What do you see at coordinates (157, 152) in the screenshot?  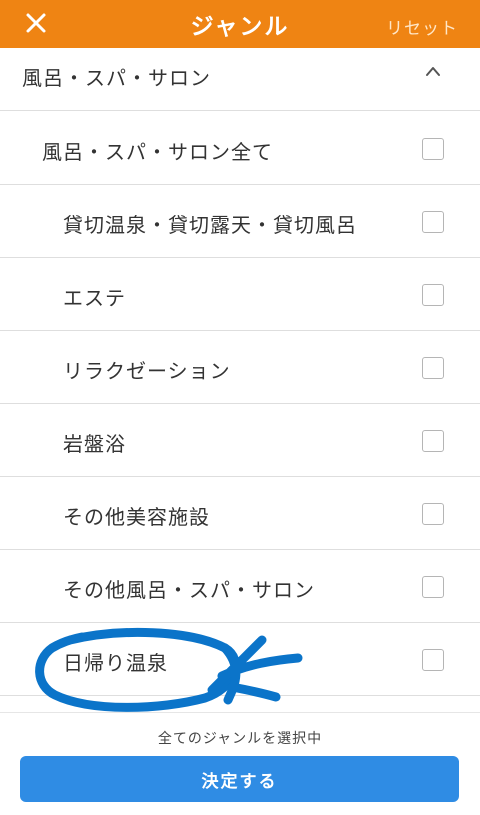 I see `genre-option-label: 風呂・スパ・サロン全て` at bounding box center [157, 152].